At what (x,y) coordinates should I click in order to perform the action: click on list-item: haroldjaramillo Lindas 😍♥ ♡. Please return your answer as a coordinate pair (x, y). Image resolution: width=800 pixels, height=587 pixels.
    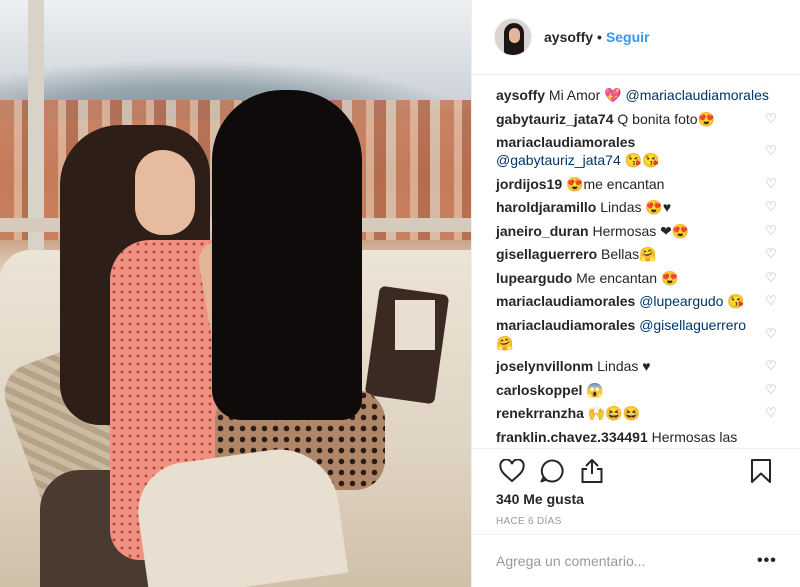
    Looking at the image, I should click on (637, 207).